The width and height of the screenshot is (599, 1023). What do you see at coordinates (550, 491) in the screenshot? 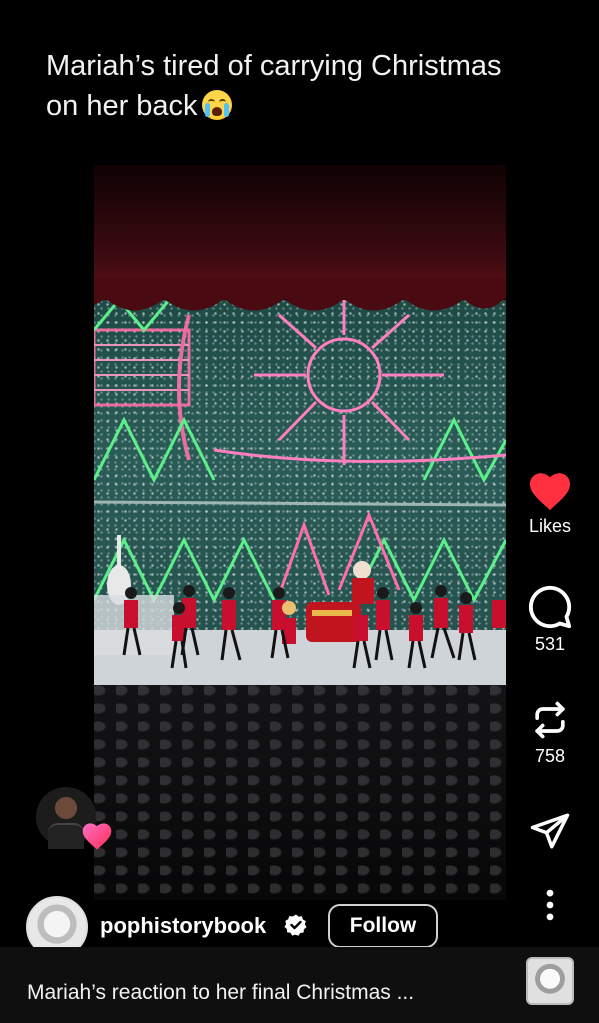
I see `heart-icon` at bounding box center [550, 491].